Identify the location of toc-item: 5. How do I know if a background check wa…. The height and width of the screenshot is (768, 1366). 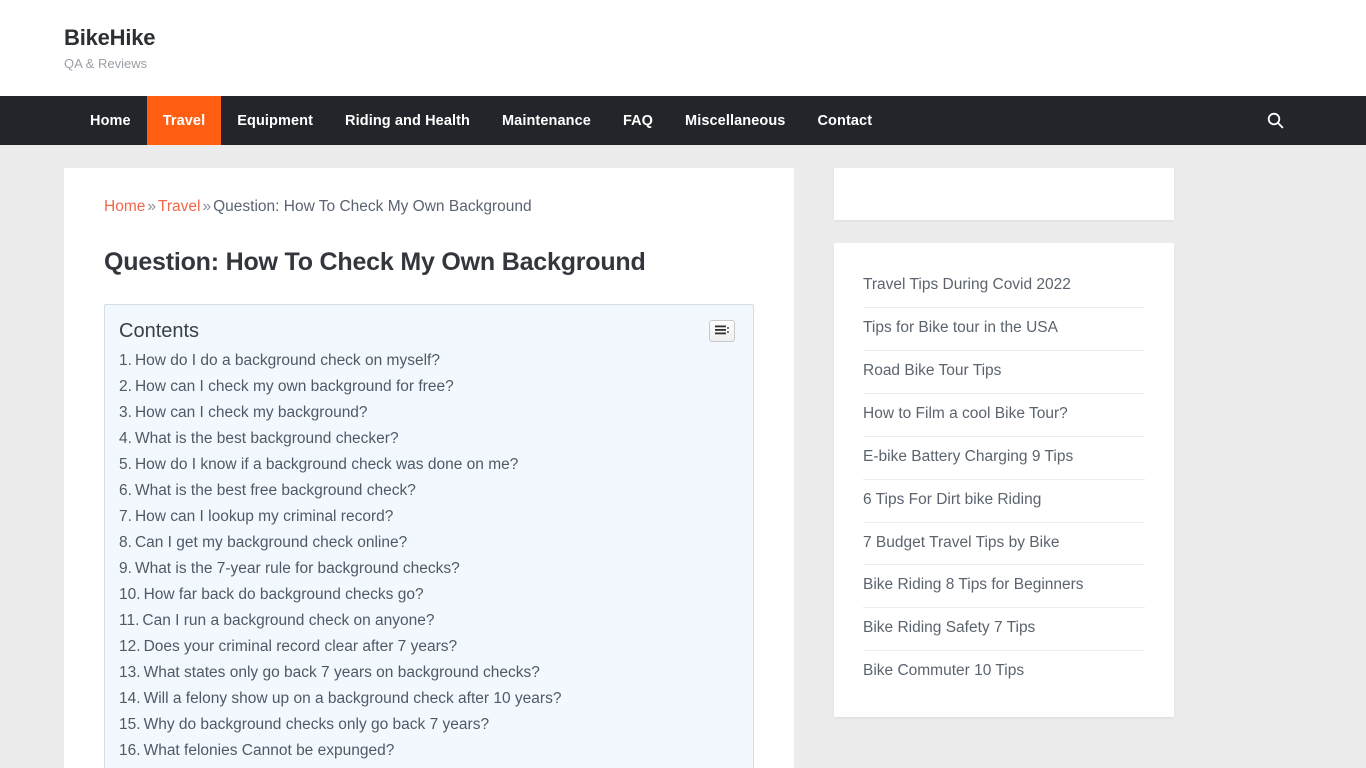
(427, 465).